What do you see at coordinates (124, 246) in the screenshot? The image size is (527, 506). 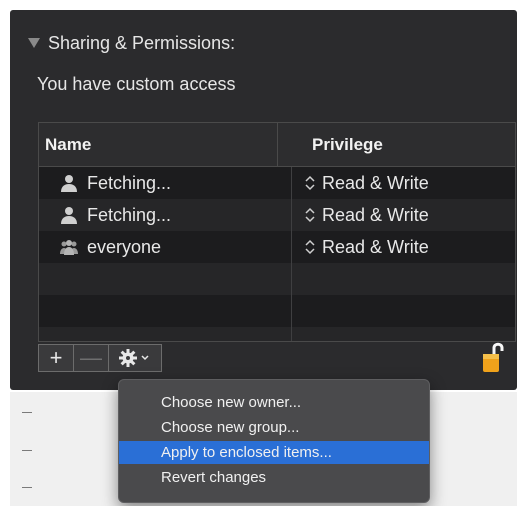 I see `user-name: everyone` at bounding box center [124, 246].